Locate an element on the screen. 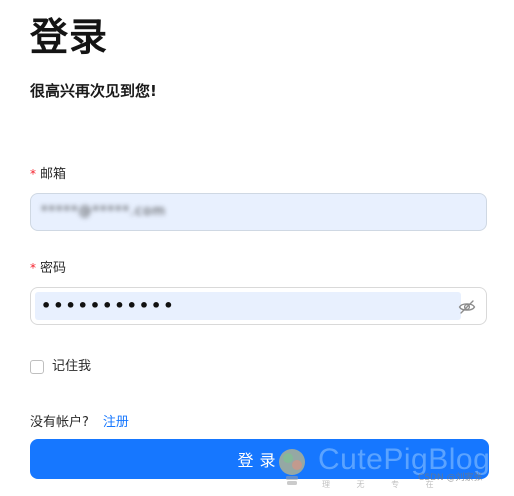 This screenshot has height=496, width=514. page-subtitle: 很高兴再次见到您! is located at coordinates (93, 91).